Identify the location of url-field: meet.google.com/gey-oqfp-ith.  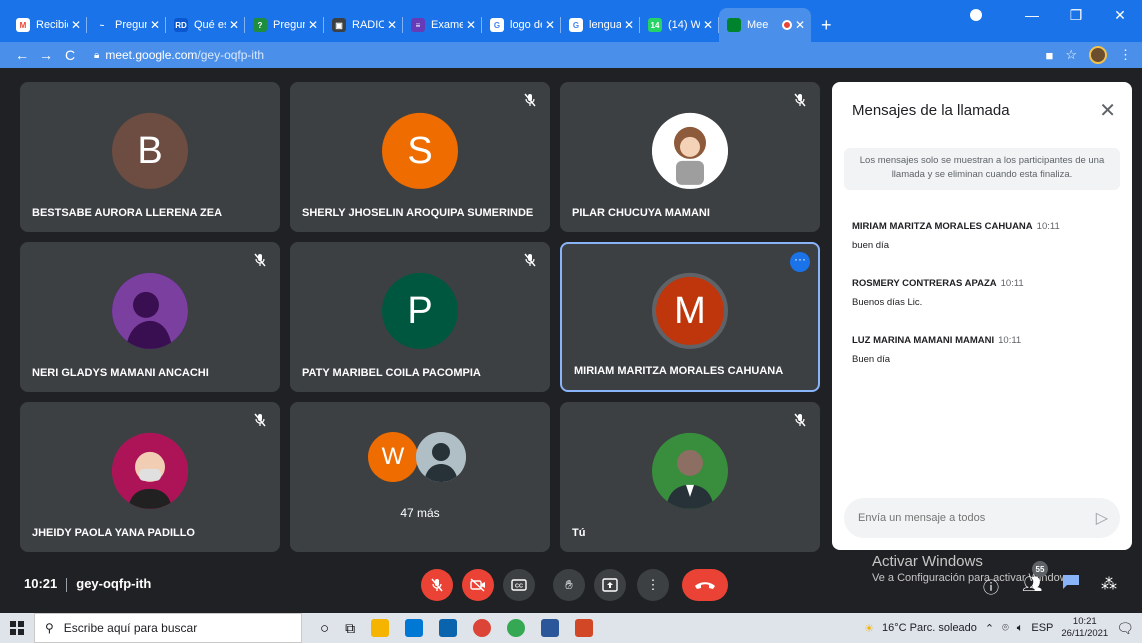
(184, 55).